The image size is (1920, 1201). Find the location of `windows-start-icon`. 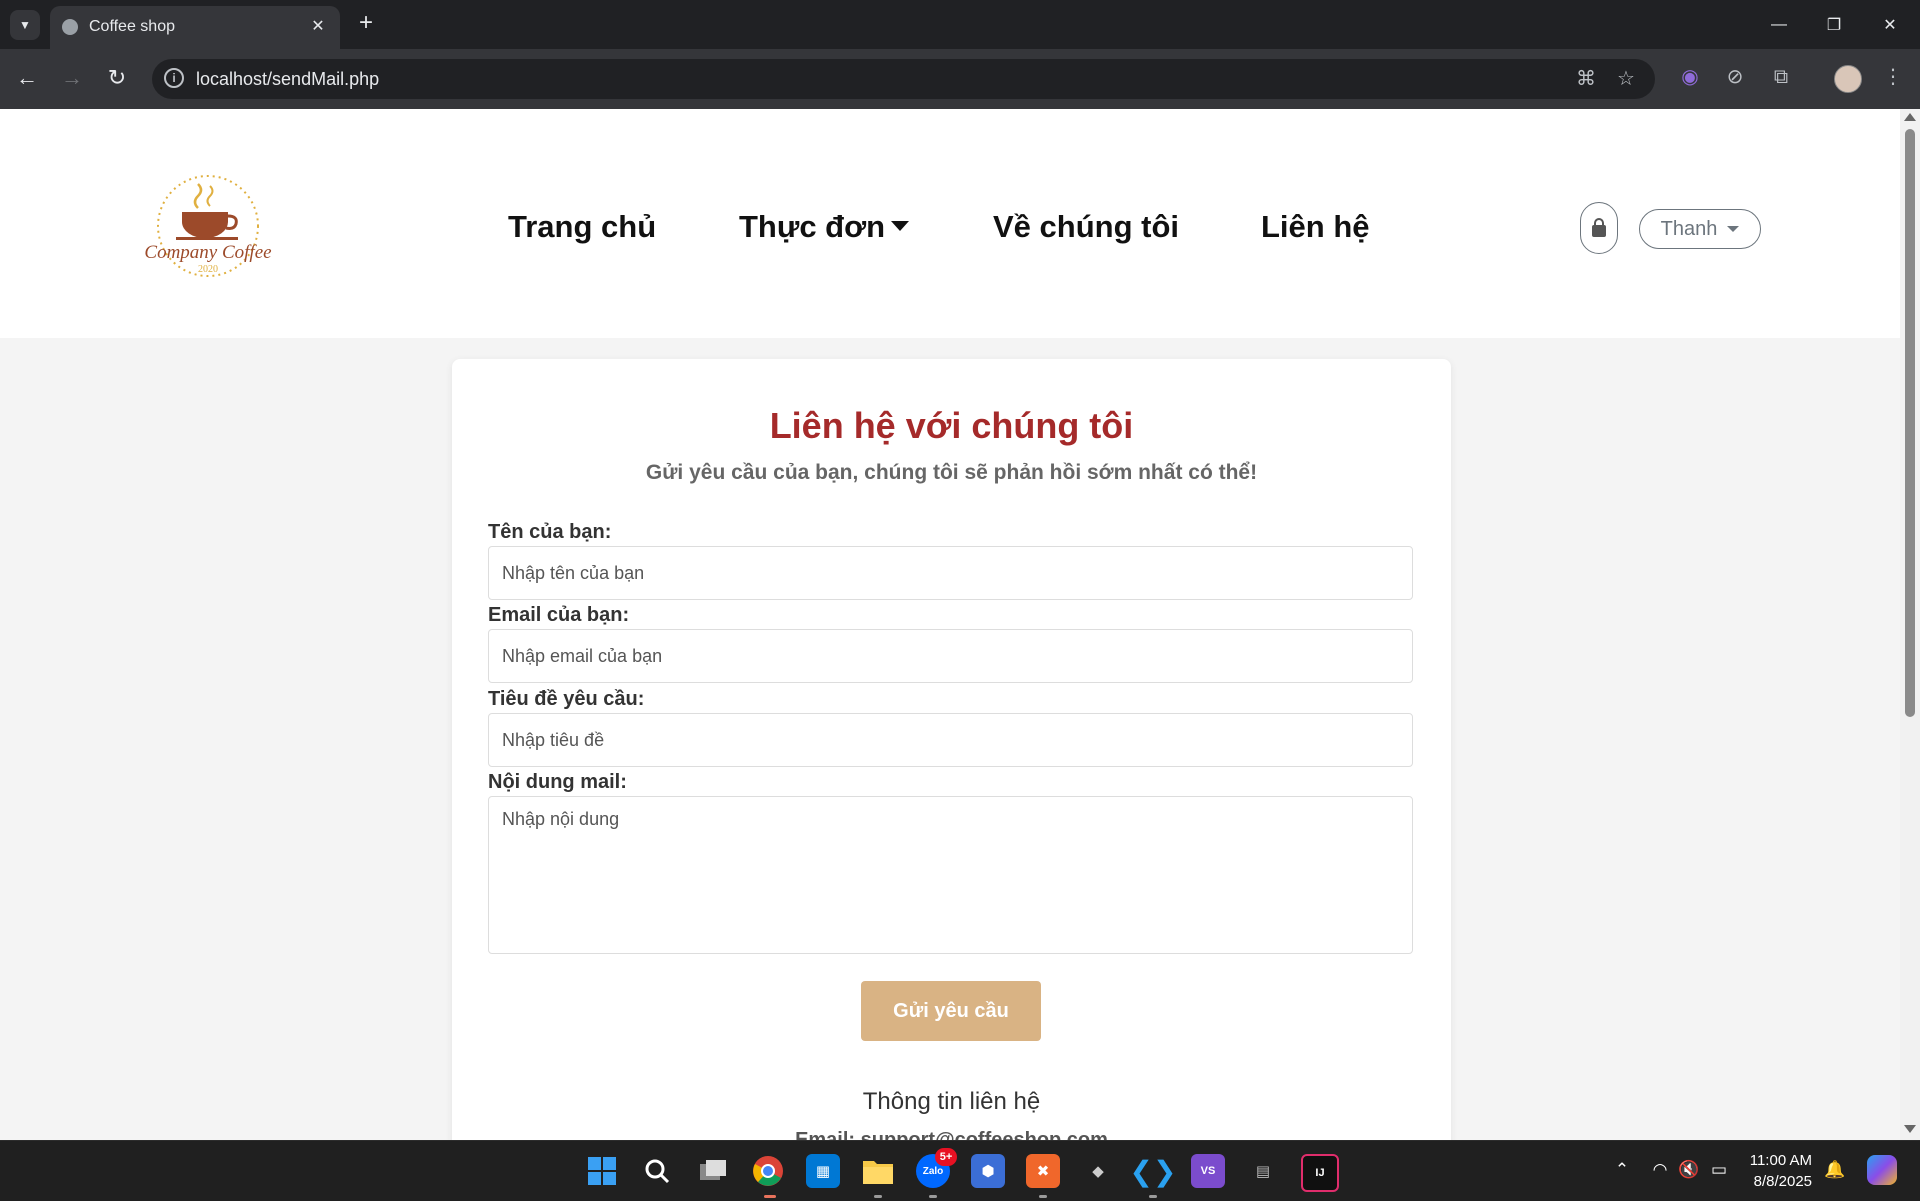

windows-start-icon is located at coordinates (602, 1171).